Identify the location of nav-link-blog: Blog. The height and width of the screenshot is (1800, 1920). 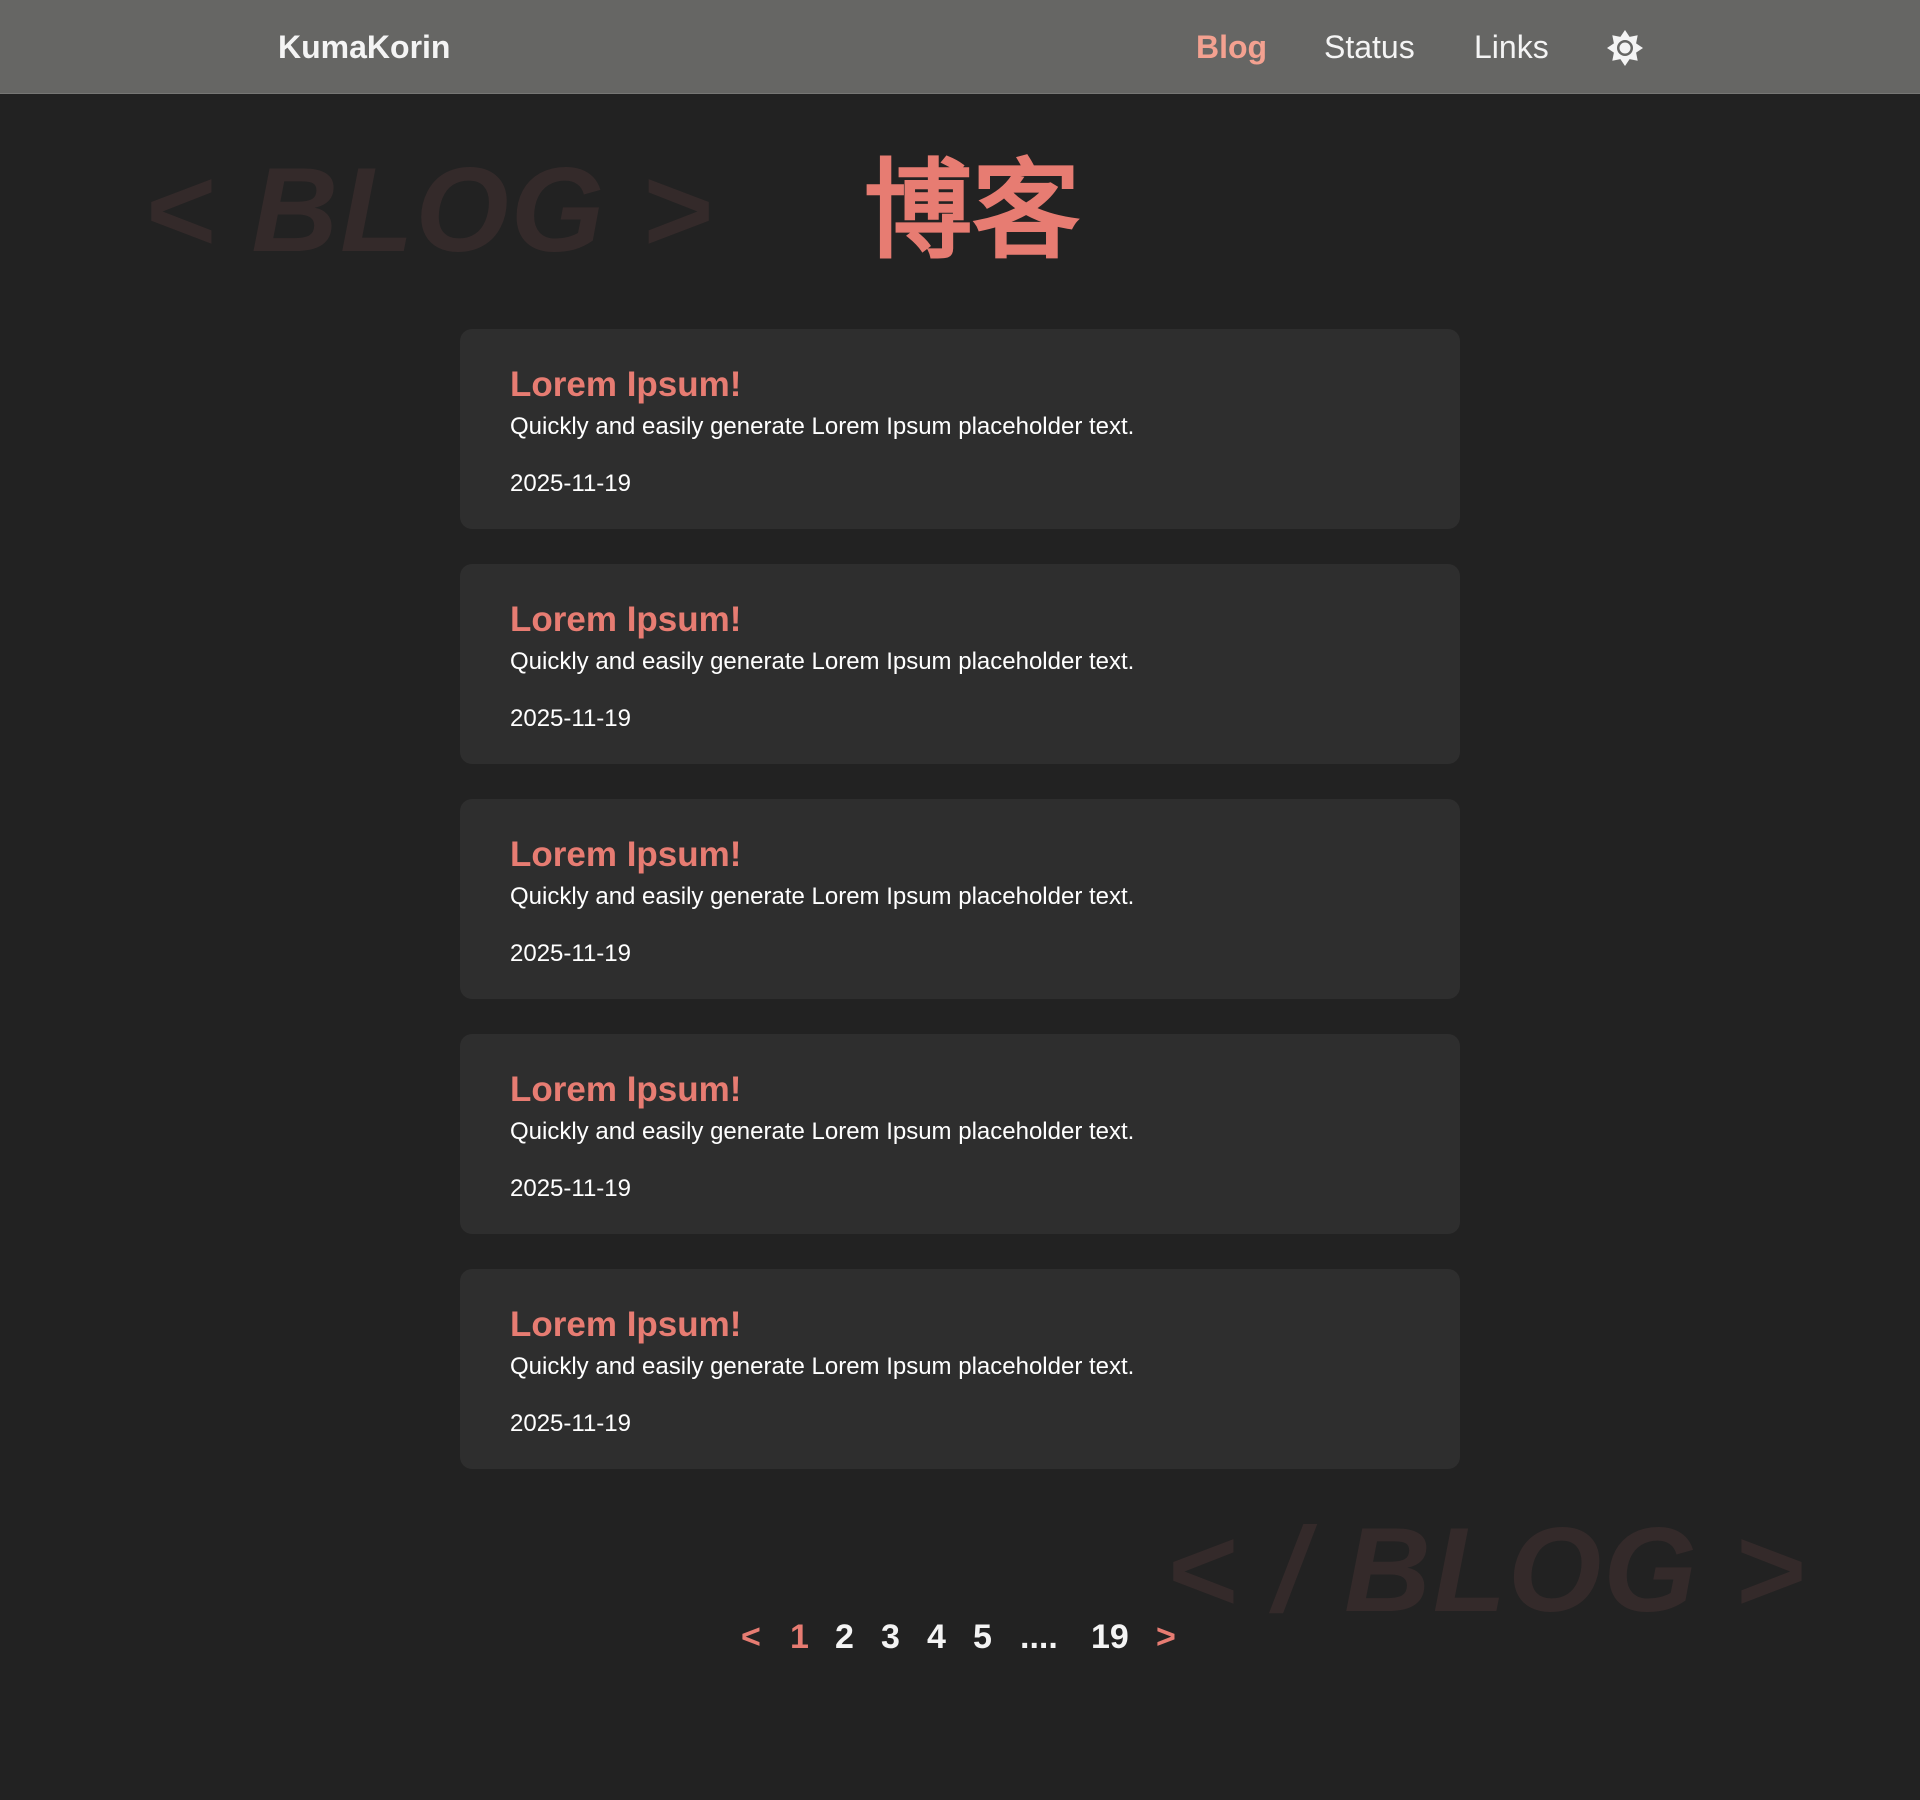
(1231, 47).